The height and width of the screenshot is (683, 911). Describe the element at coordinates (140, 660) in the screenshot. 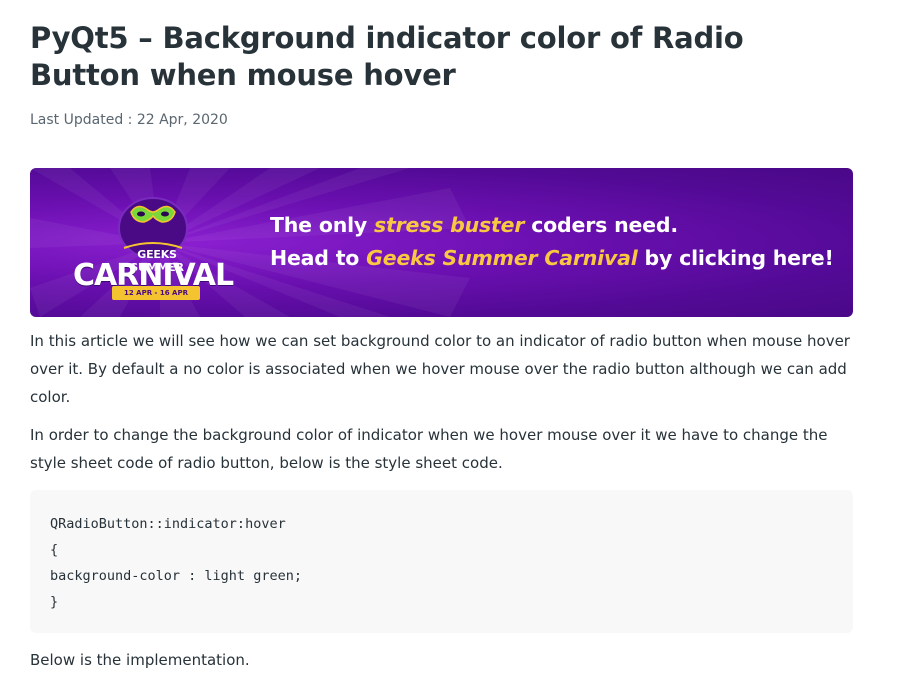

I see `article-paragraph-implementation: Below is the implementation.` at that location.